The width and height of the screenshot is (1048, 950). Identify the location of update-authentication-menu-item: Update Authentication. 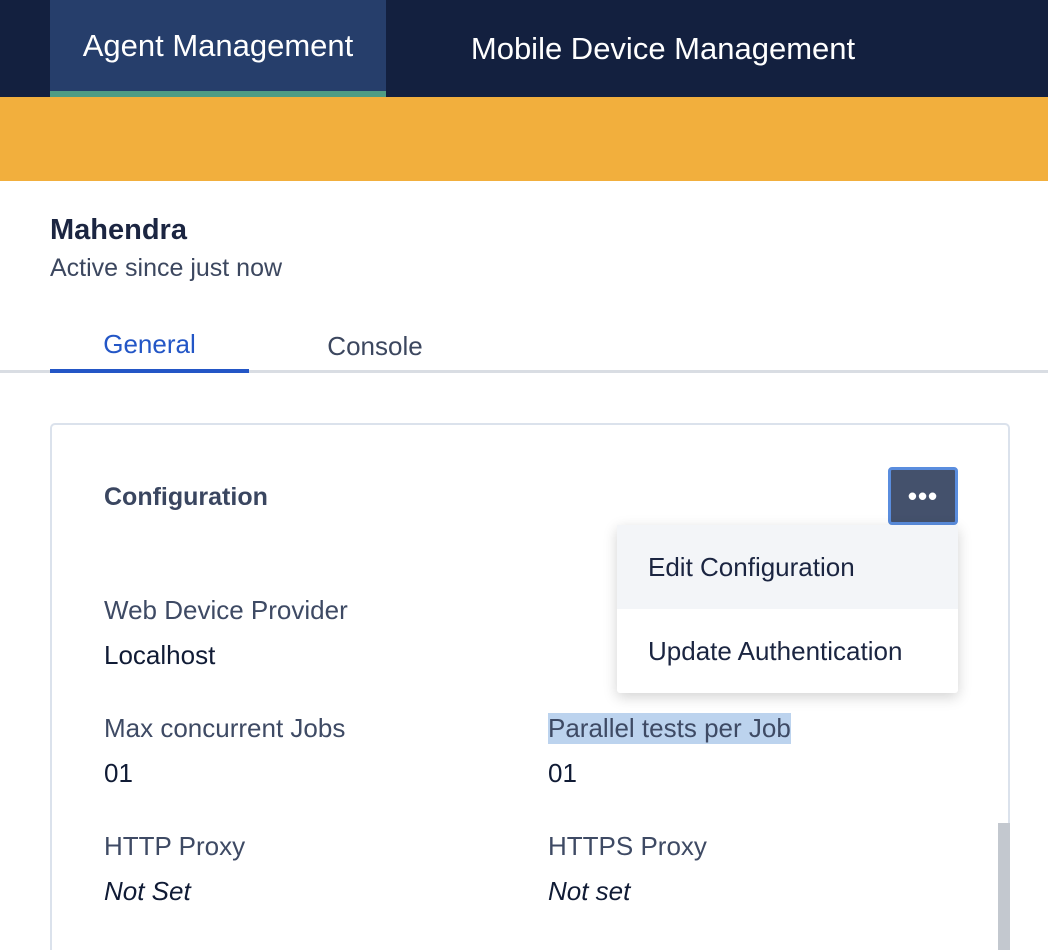
(787, 651).